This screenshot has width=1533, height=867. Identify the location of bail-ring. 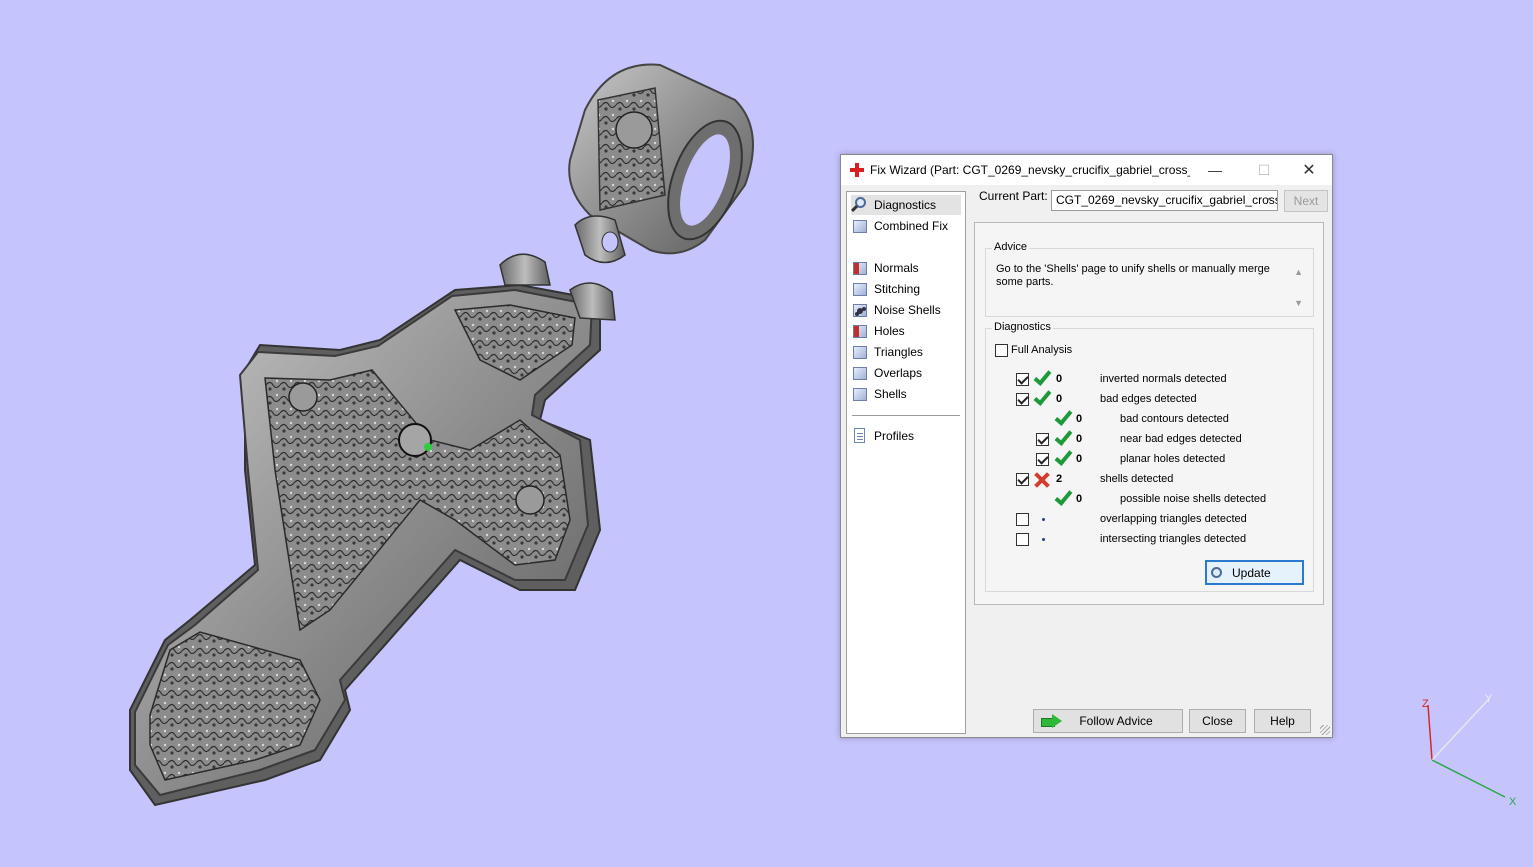
(661, 163).